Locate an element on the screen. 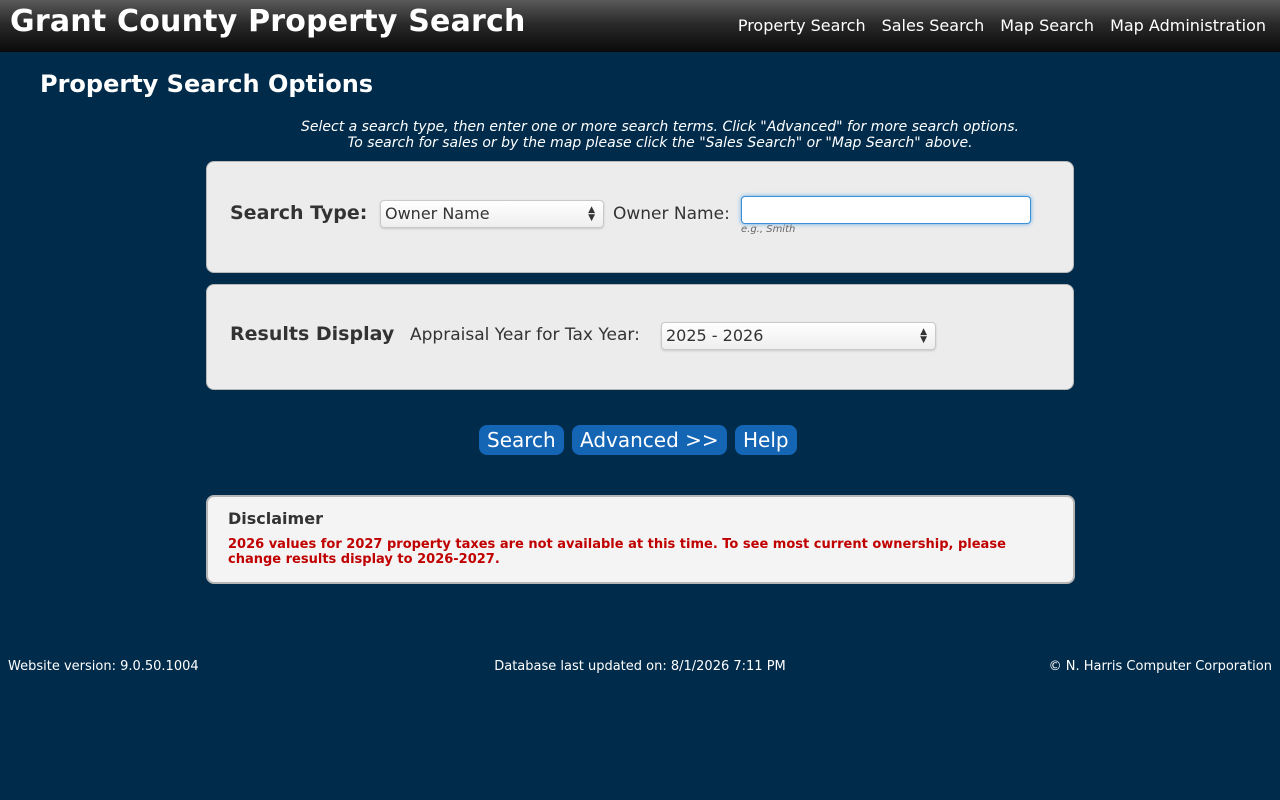 The width and height of the screenshot is (1280, 800). nav-map-search: Map Search is located at coordinates (1047, 25).